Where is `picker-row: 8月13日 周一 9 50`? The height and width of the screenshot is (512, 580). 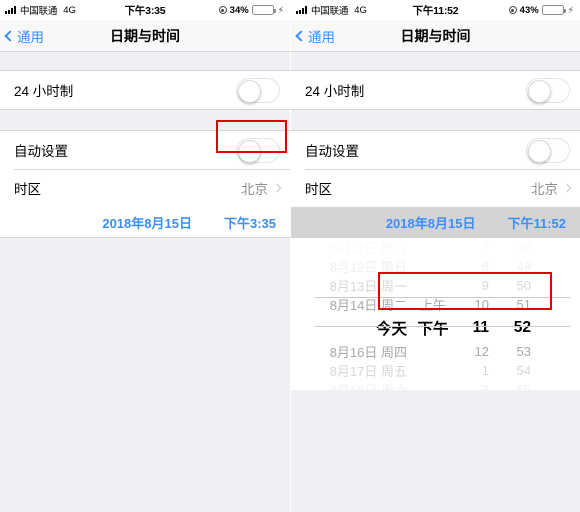 picker-row: 8月13日 周一 9 50 is located at coordinates (435, 285).